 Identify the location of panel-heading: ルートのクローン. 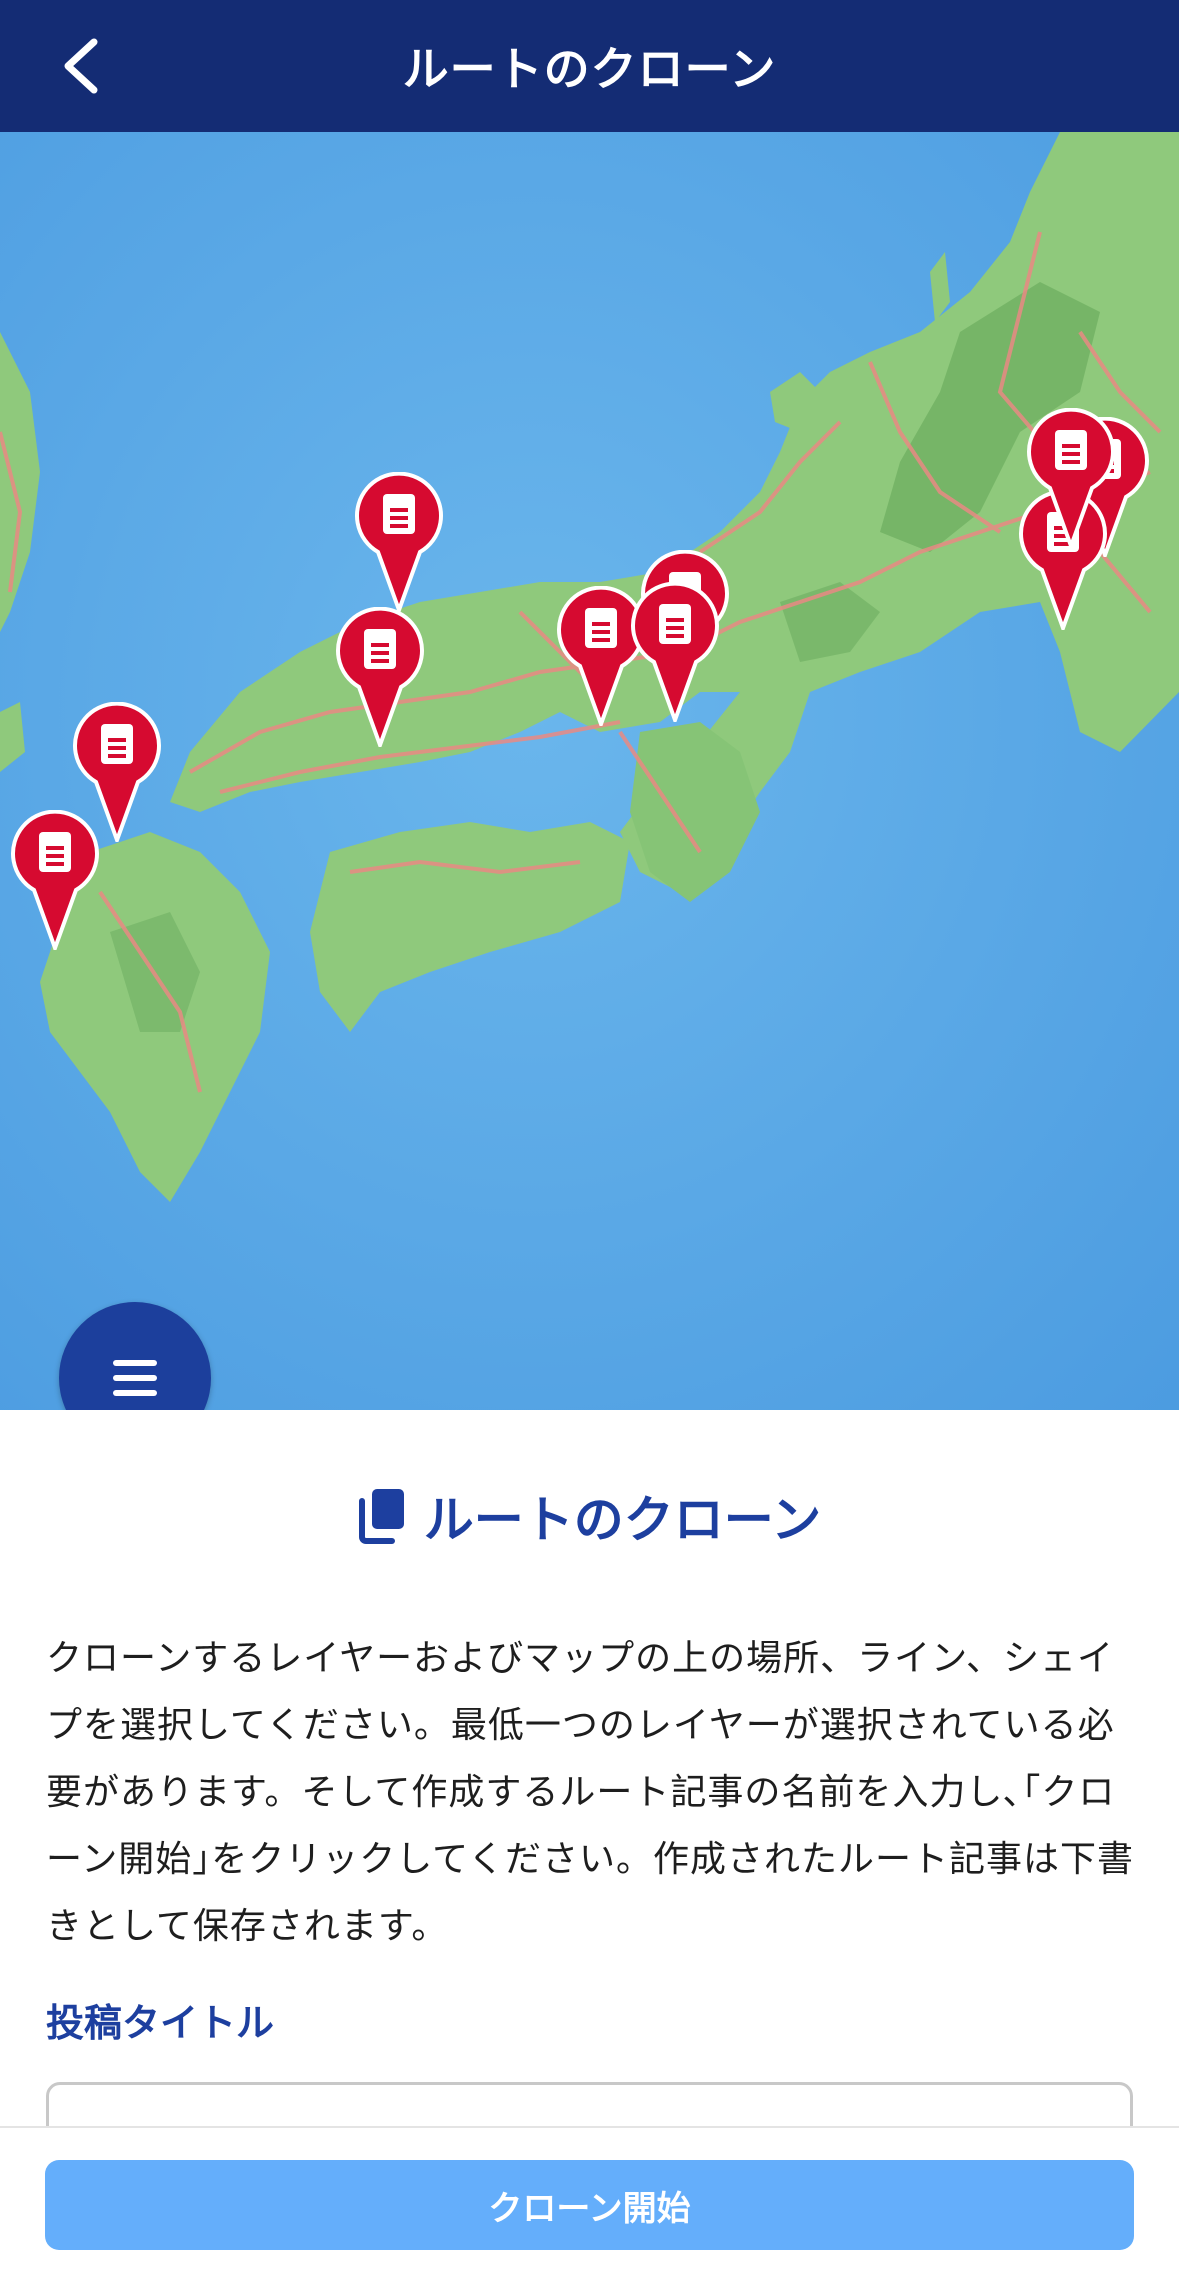
(589, 1516).